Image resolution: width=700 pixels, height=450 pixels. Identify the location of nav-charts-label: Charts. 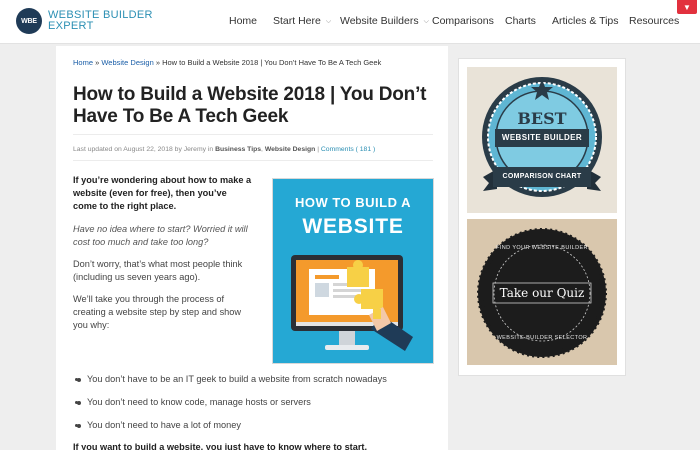
(520, 21).